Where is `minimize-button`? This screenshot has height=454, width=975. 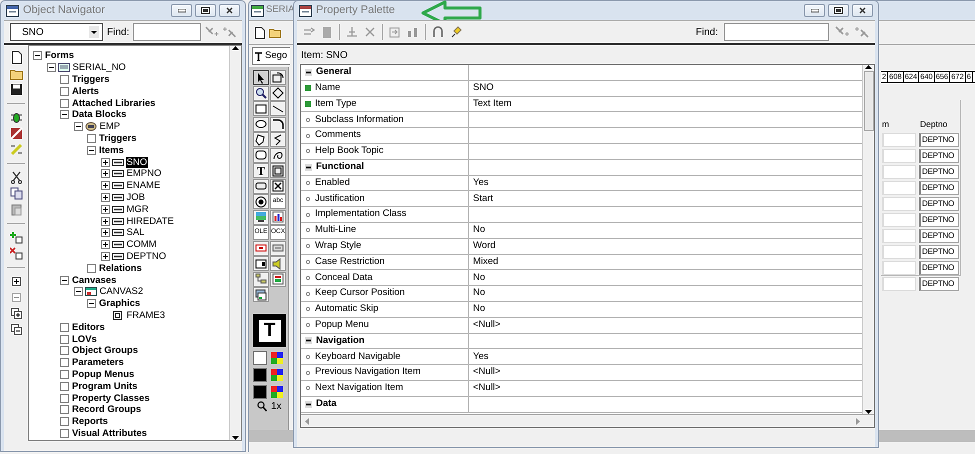
minimize-button is located at coordinates (814, 10).